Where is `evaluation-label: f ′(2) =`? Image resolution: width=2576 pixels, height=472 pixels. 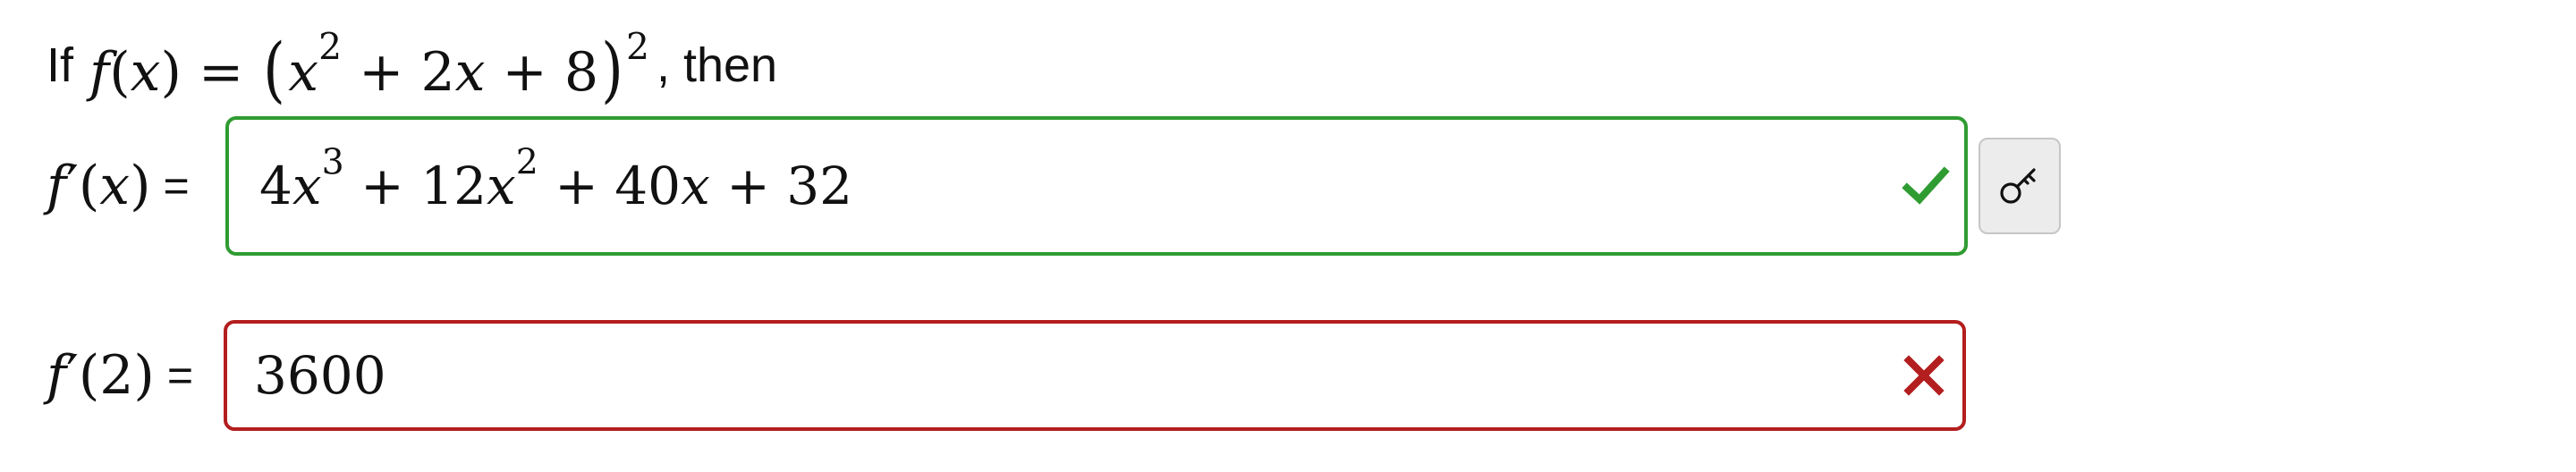
evaluation-label: f ′(2) = is located at coordinates (120, 375).